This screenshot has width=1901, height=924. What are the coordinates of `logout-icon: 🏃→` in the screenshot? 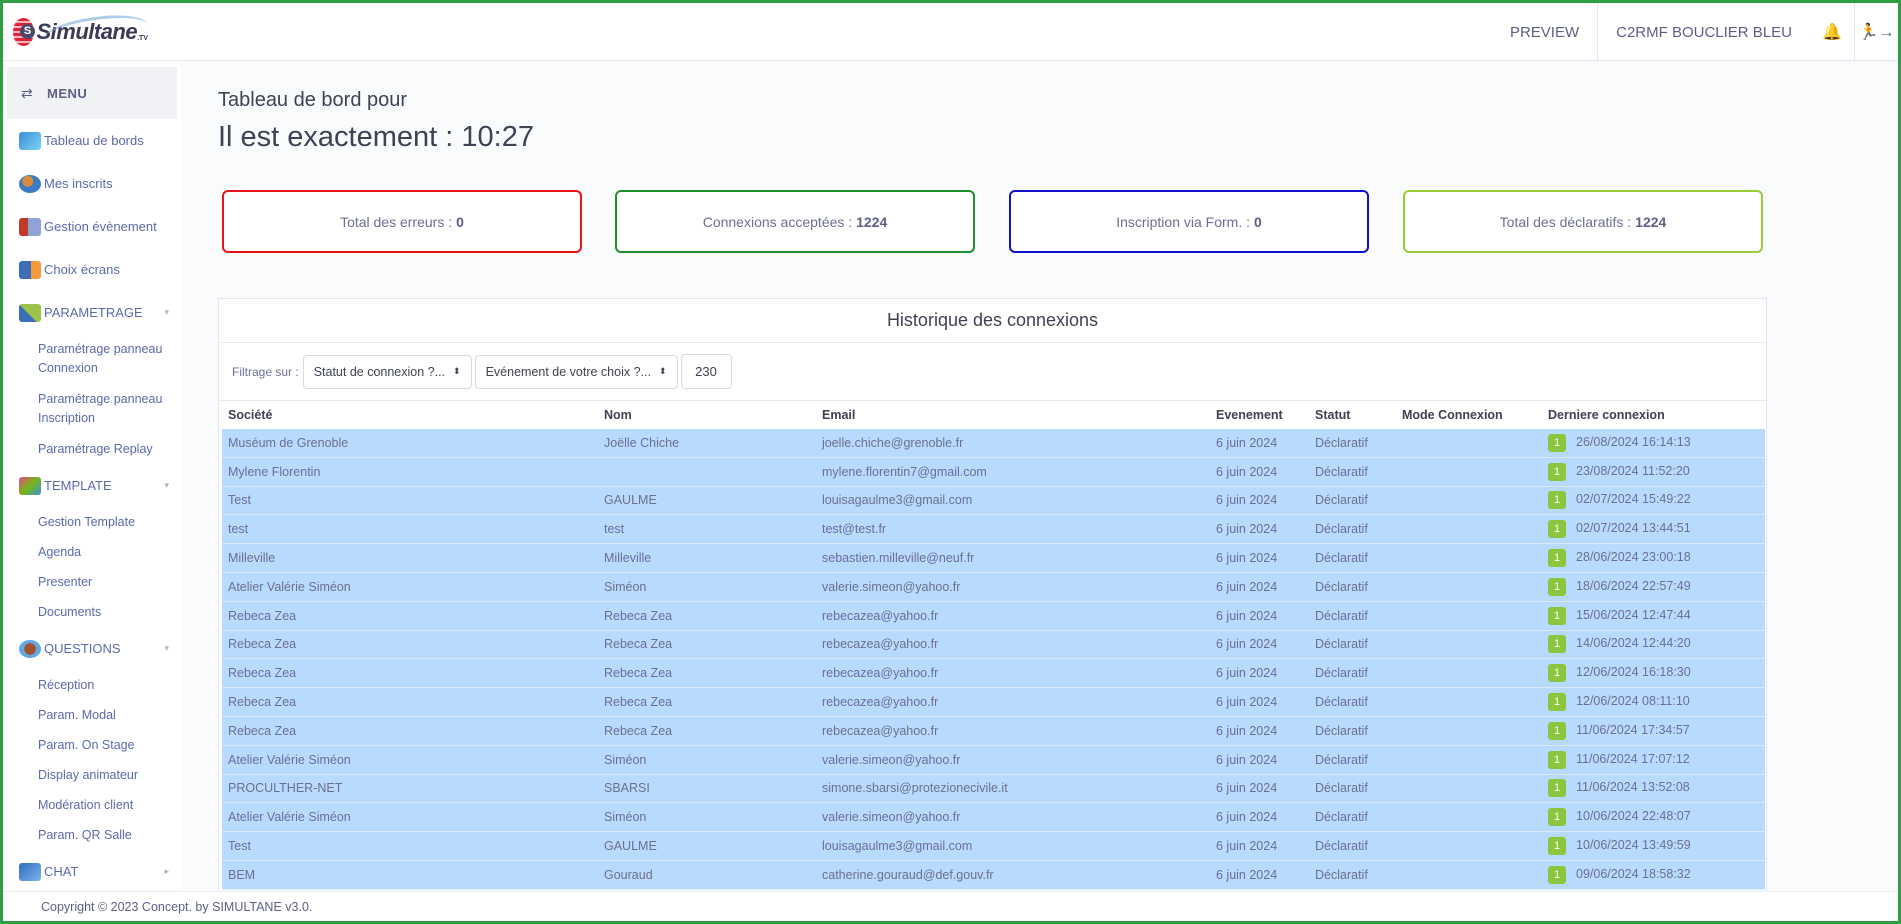 It's located at (1876, 32).